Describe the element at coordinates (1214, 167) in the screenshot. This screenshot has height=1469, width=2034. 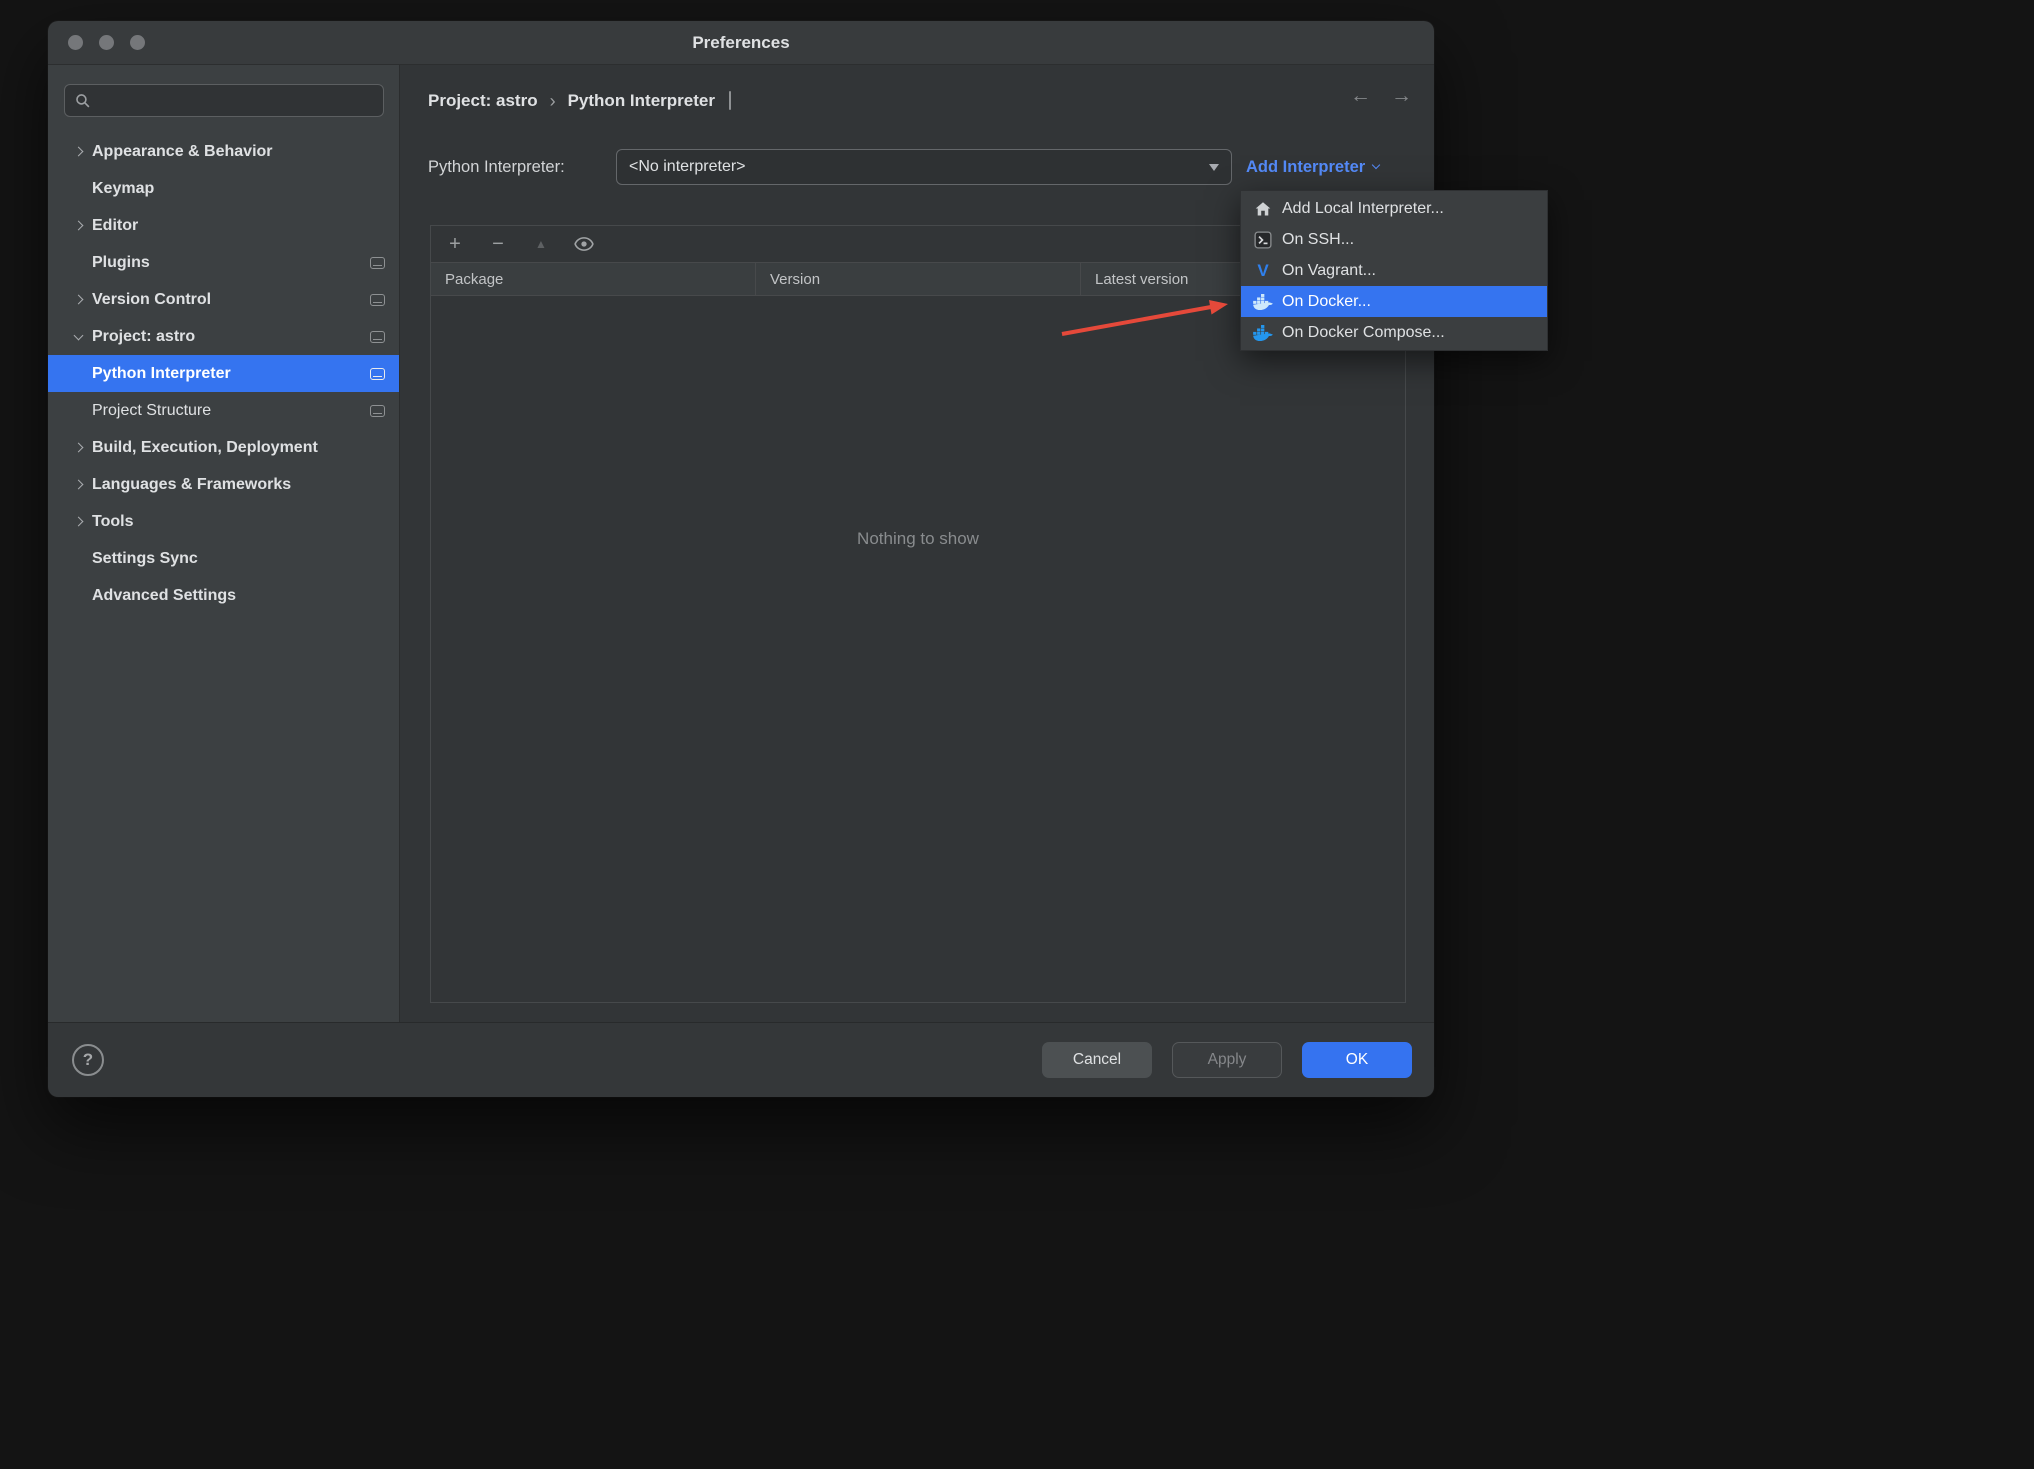
I see `dropdown-caret-icon` at that location.